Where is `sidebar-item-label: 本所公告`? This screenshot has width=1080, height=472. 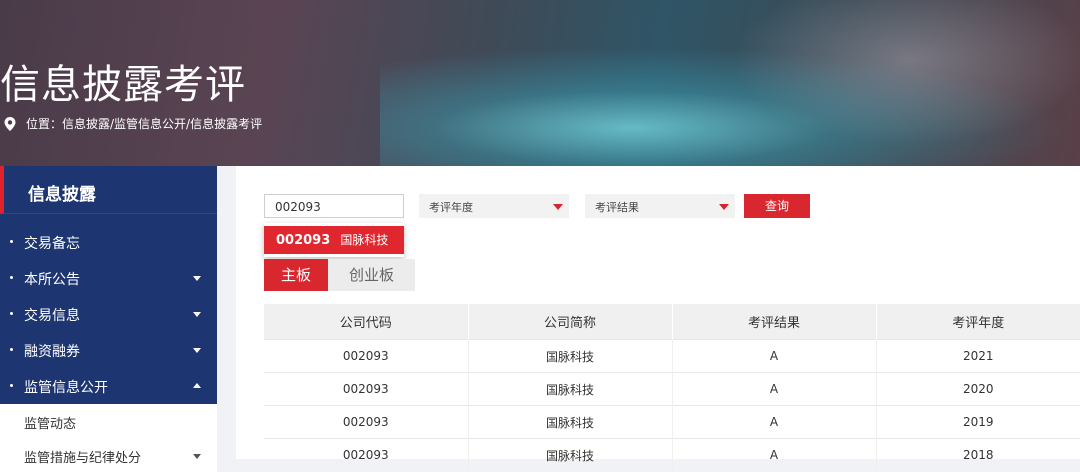
sidebar-item-label: 本所公告 is located at coordinates (52, 280).